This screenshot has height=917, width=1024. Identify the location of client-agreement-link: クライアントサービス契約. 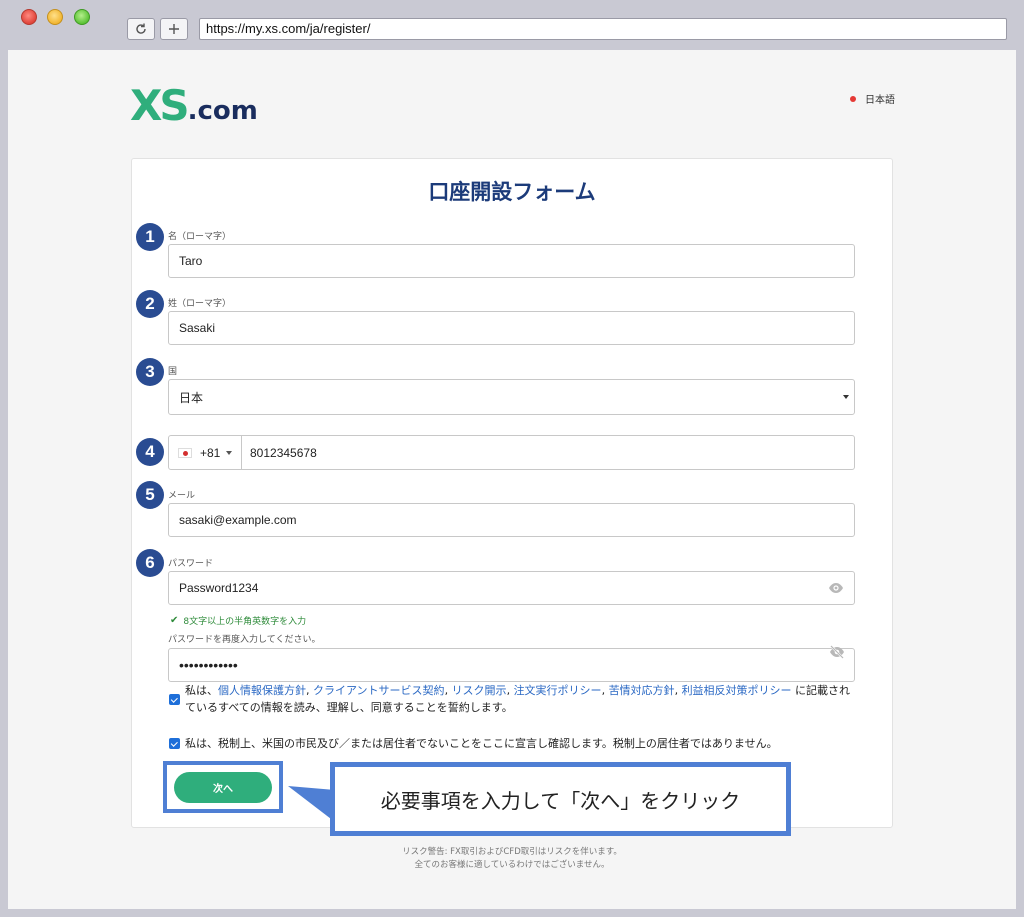
(379, 690).